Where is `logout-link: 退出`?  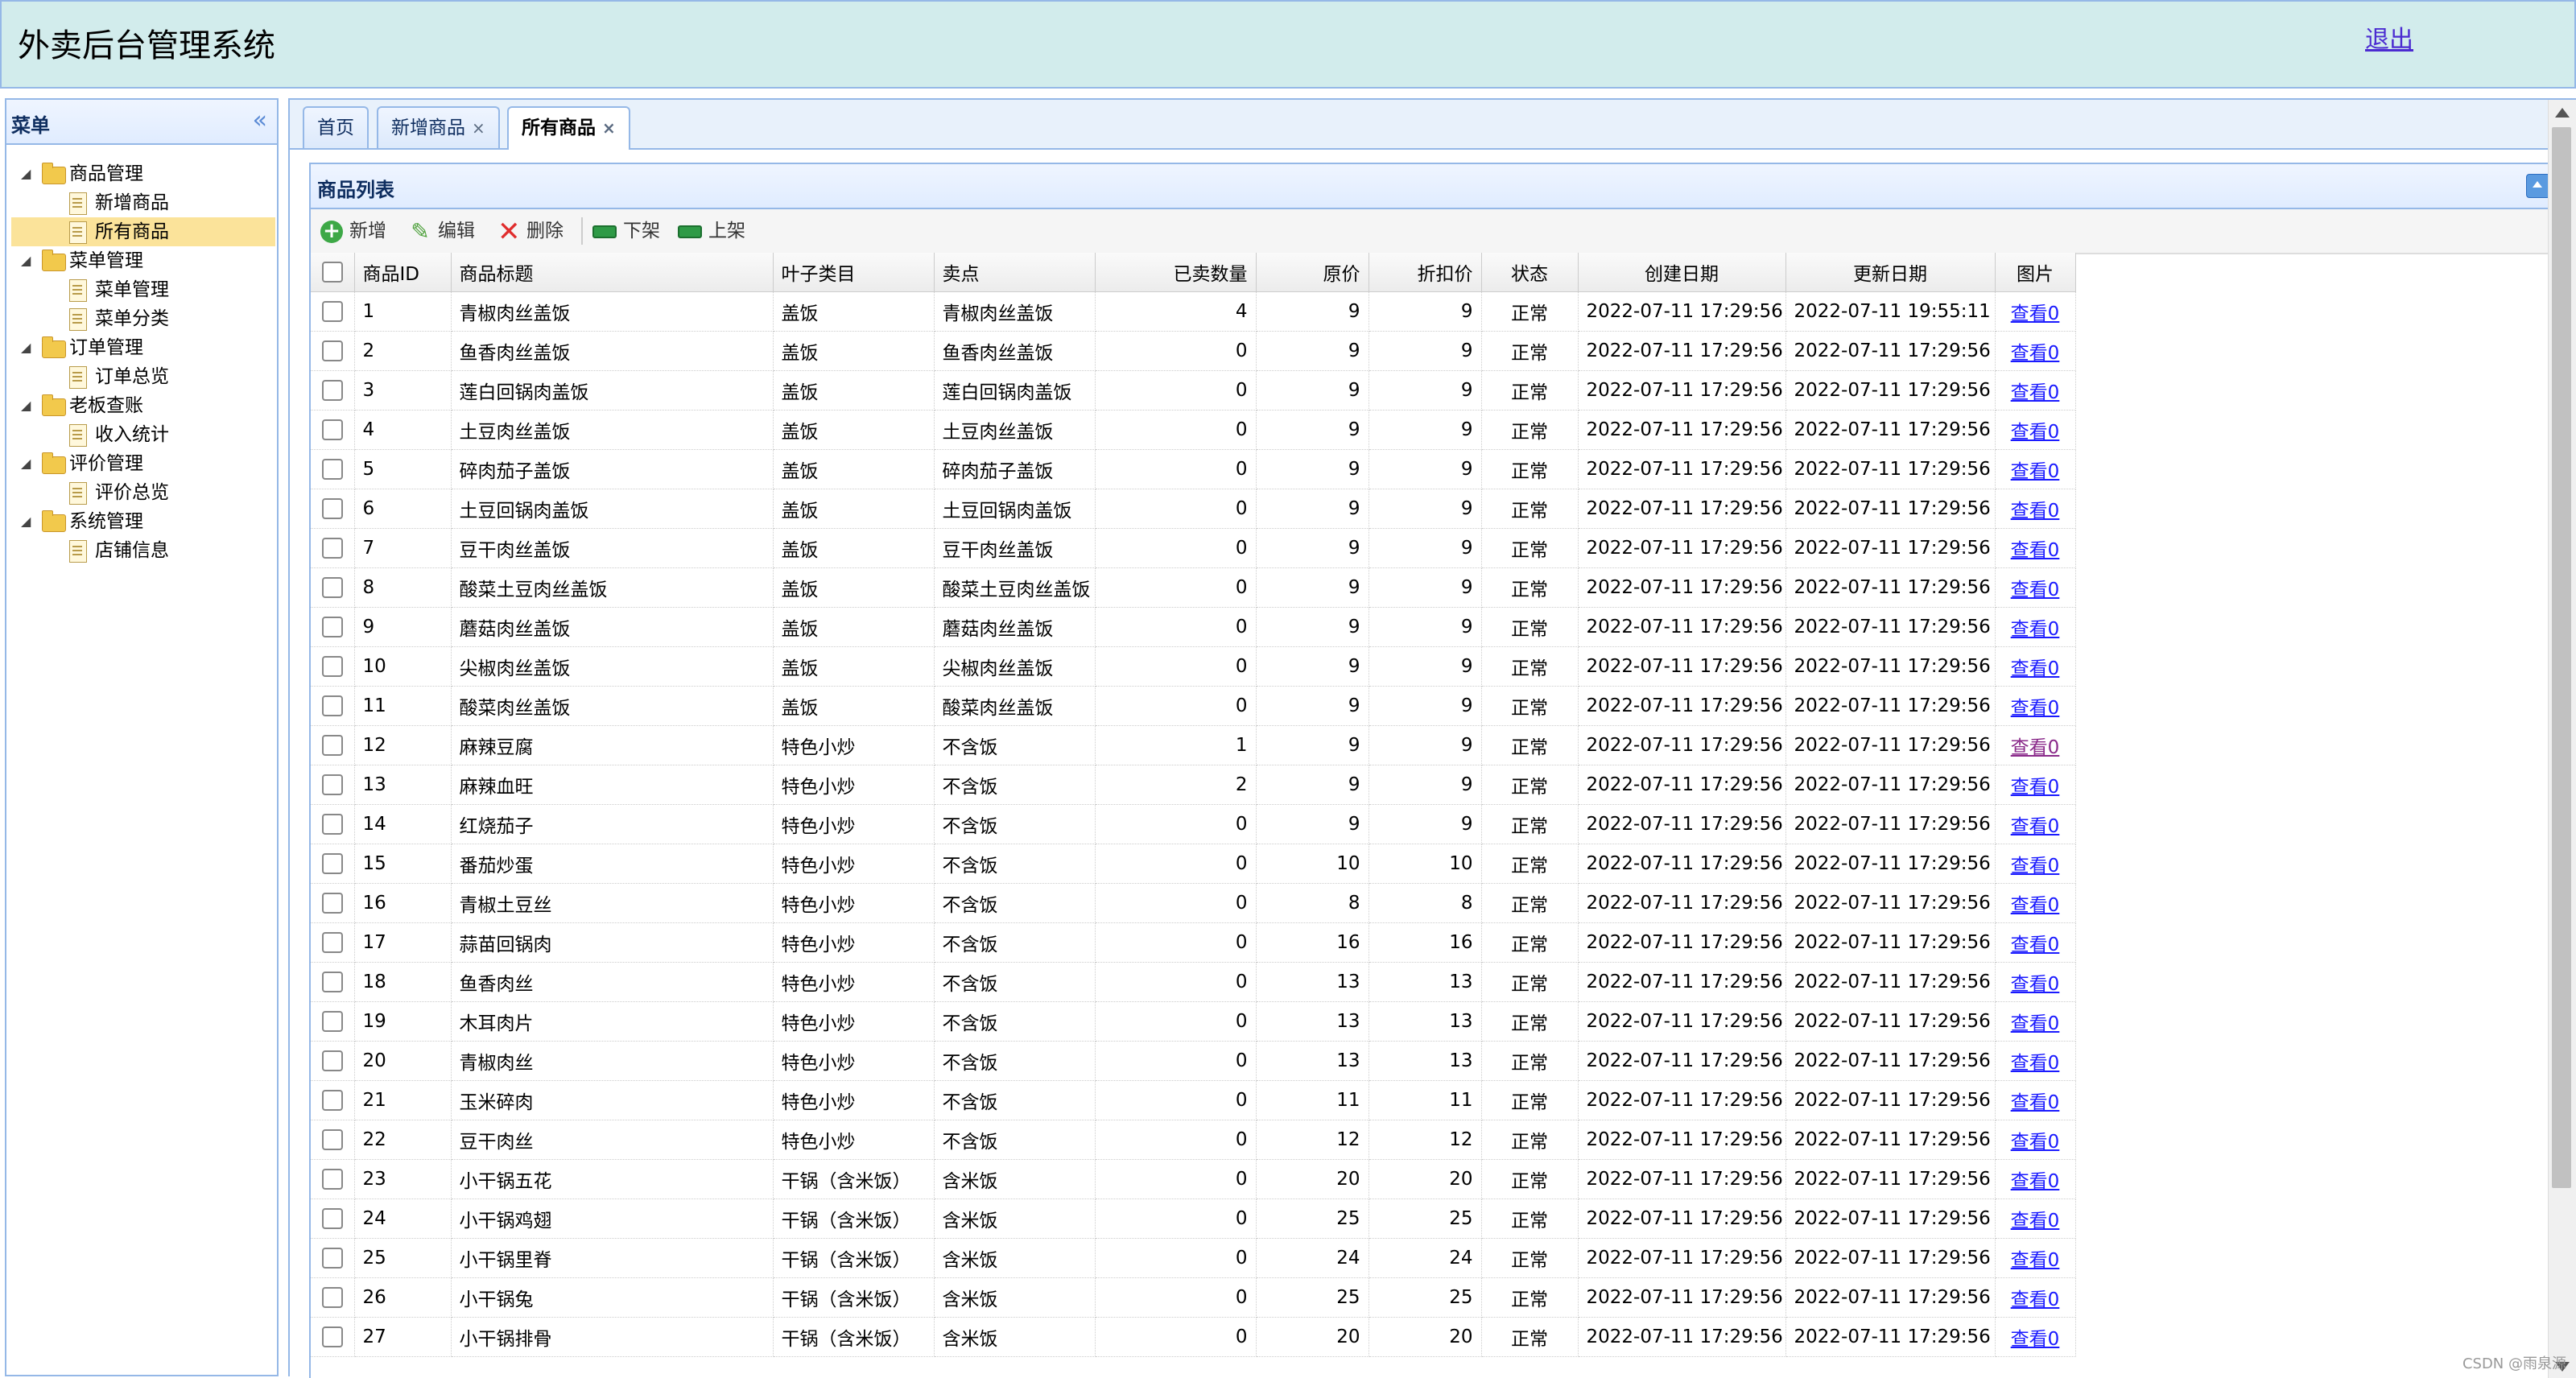 logout-link: 退出 is located at coordinates (2389, 37).